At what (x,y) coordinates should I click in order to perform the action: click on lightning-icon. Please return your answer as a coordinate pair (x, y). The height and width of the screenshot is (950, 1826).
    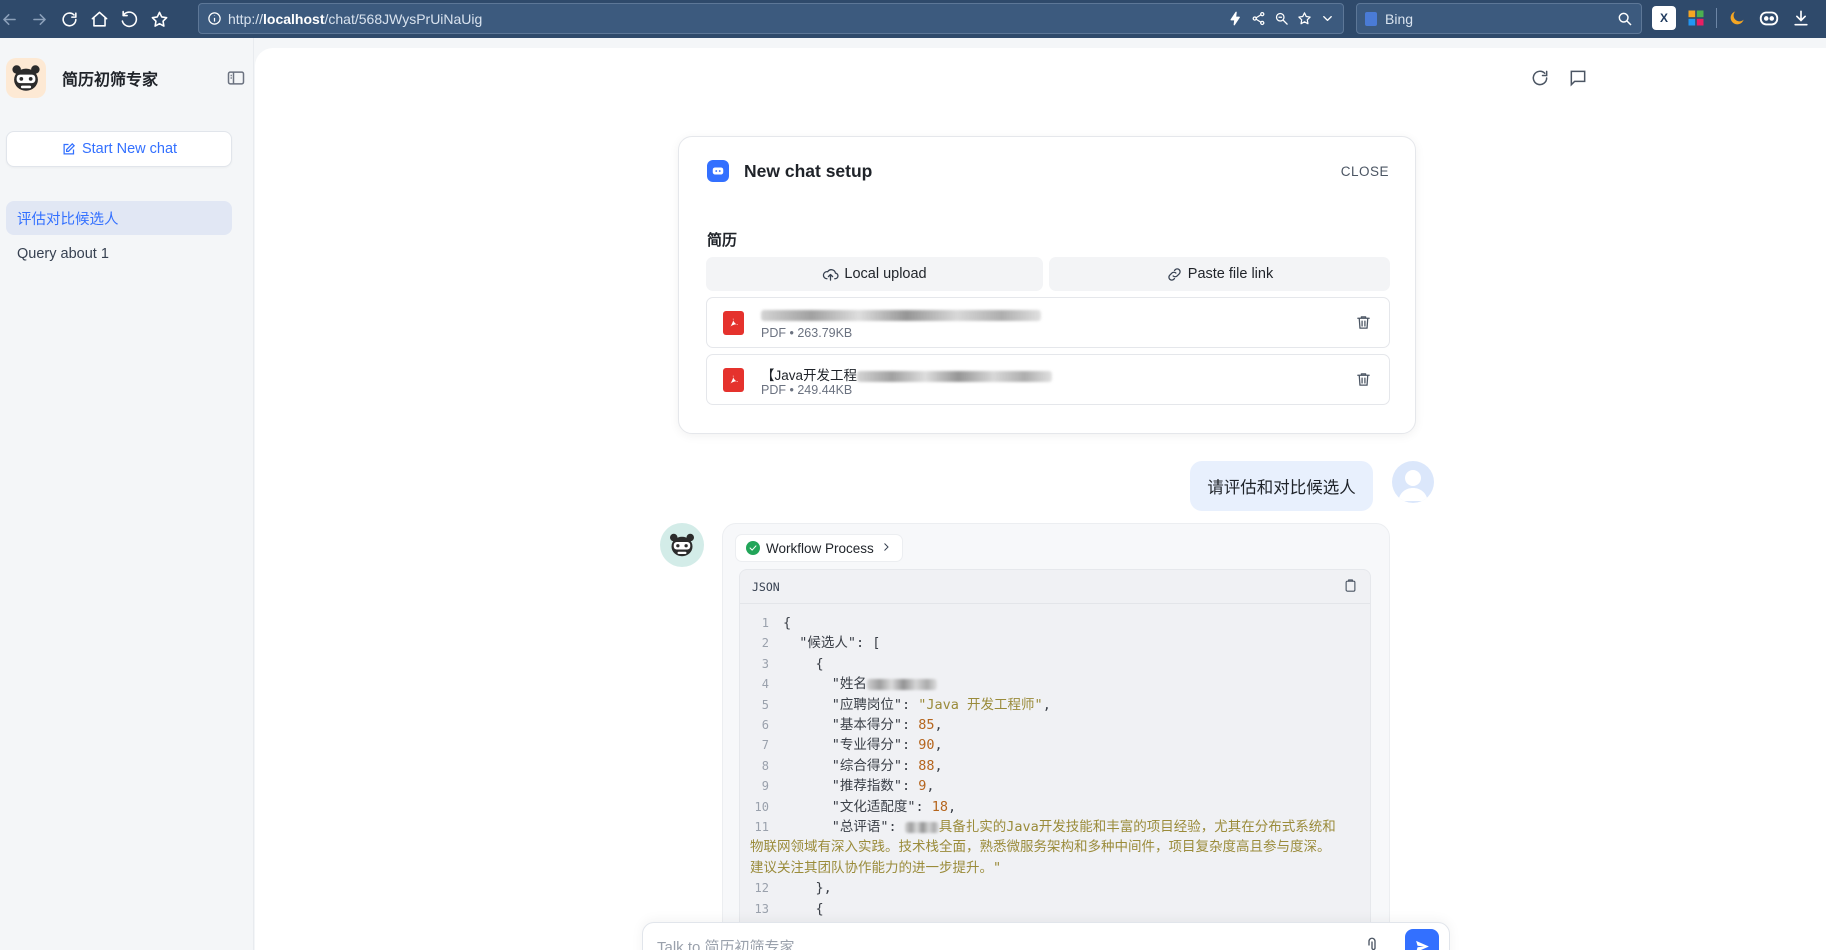
    Looking at the image, I should click on (1235, 18).